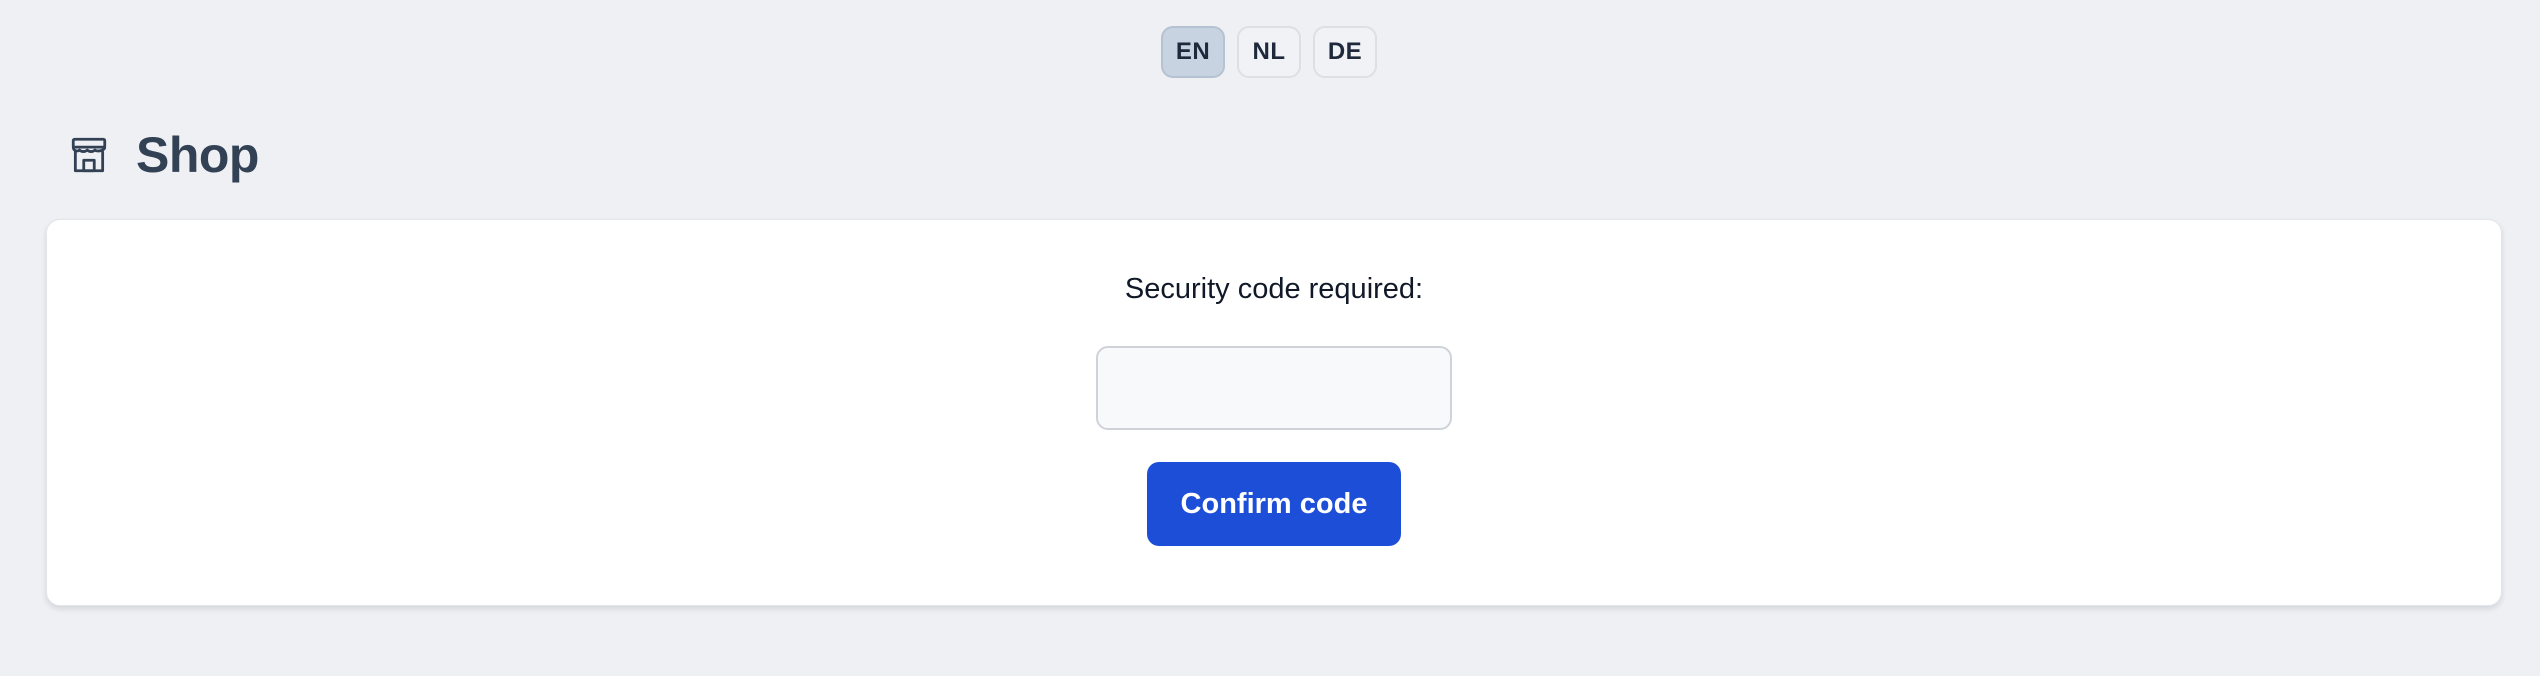 The image size is (2540, 676). Describe the element at coordinates (1274, 289) in the screenshot. I see `security-code-prompt: Security code required:` at that location.